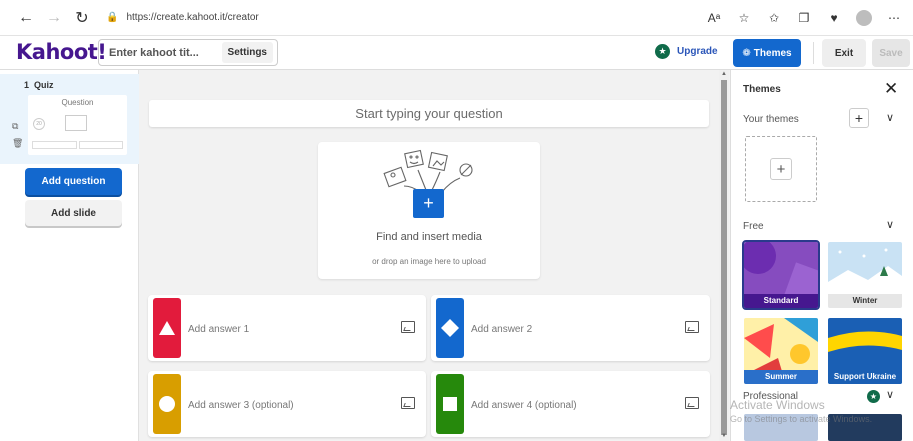 The height and width of the screenshot is (441, 913). I want to click on theme-tile-standard: Standard, so click(781, 275).